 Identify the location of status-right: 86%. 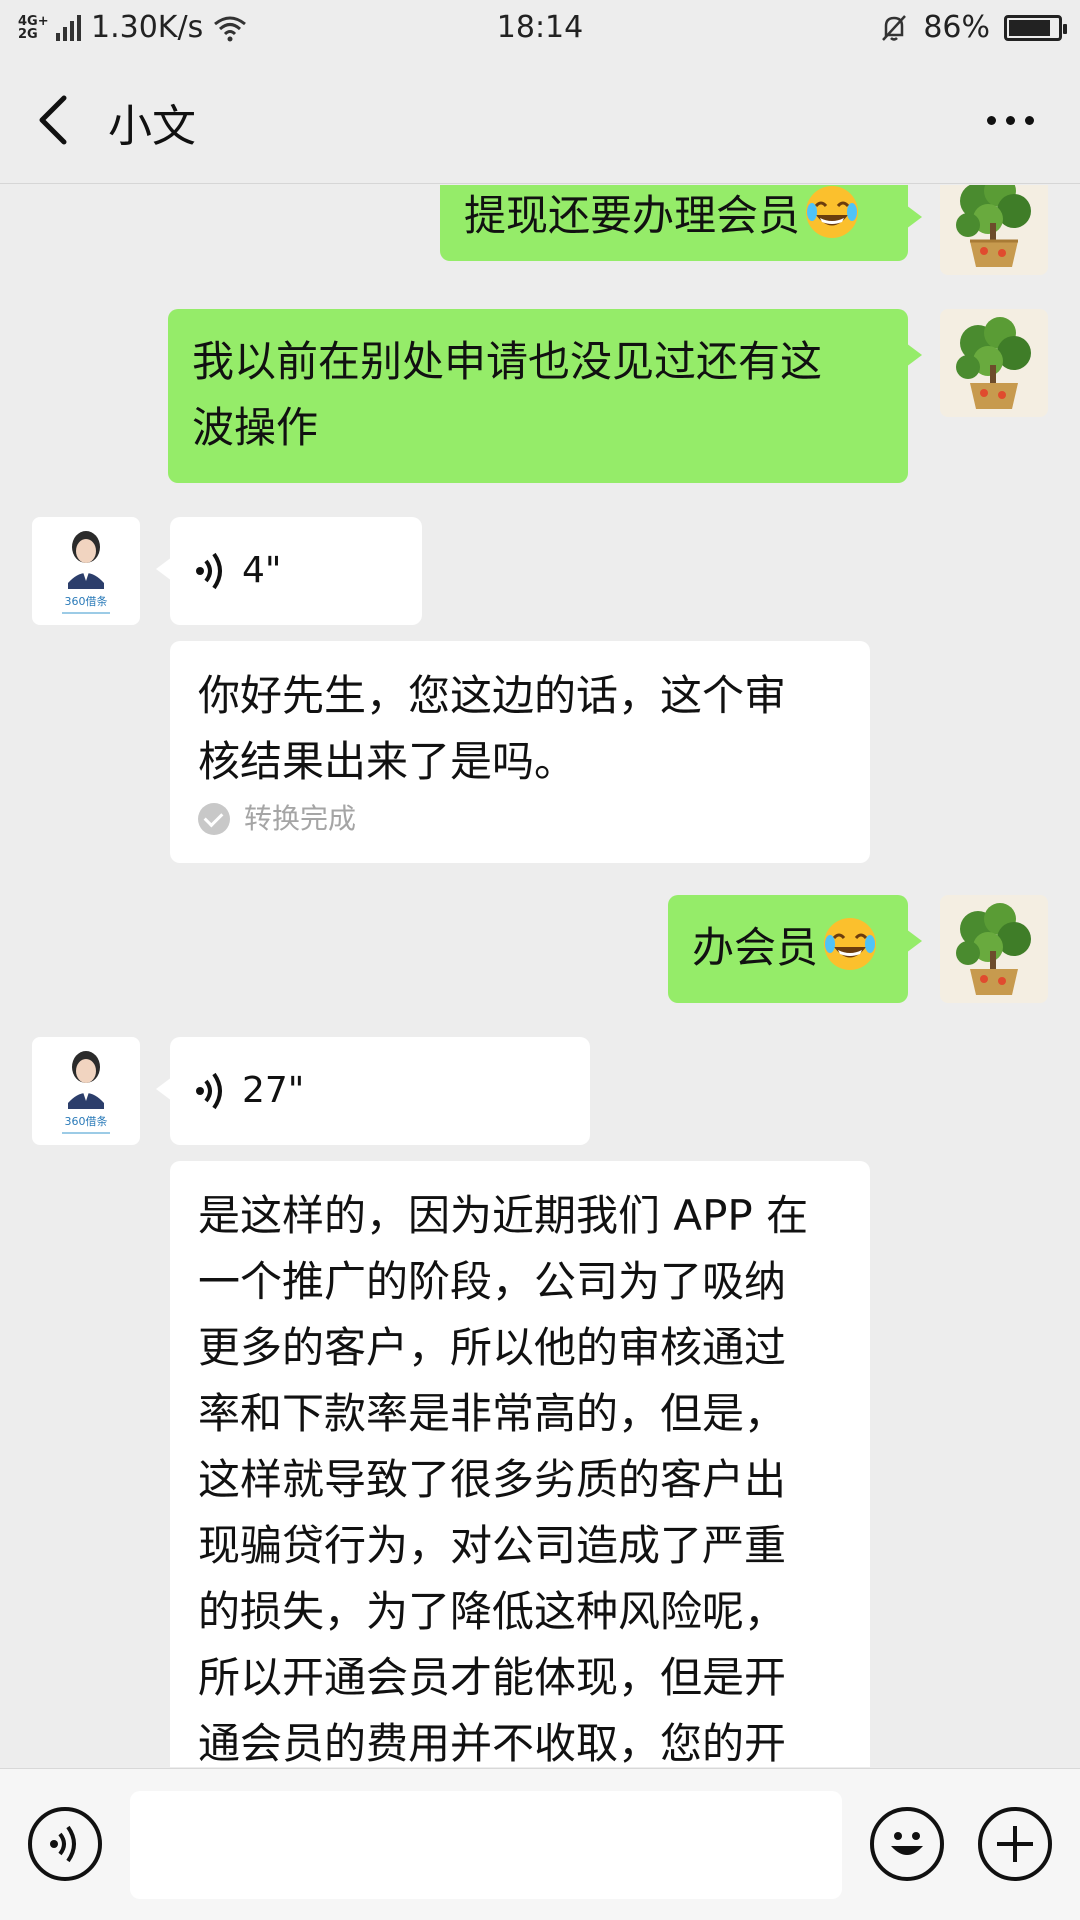
(973, 27).